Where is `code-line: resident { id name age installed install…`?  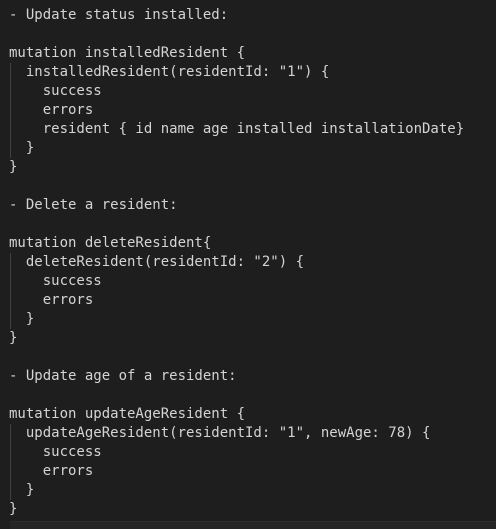 code-line: resident { id name age installed install… is located at coordinates (248, 129).